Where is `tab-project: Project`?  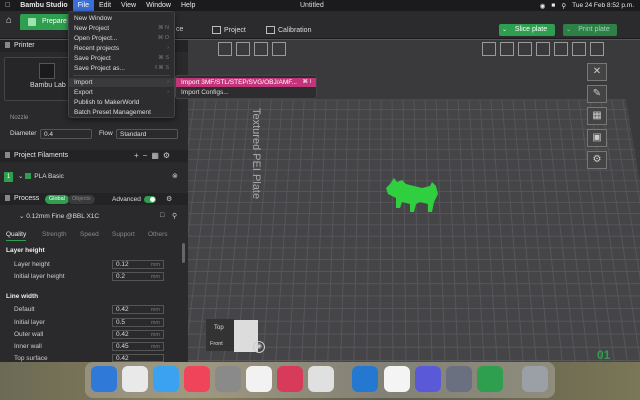
tab-project: Project is located at coordinates (229, 30).